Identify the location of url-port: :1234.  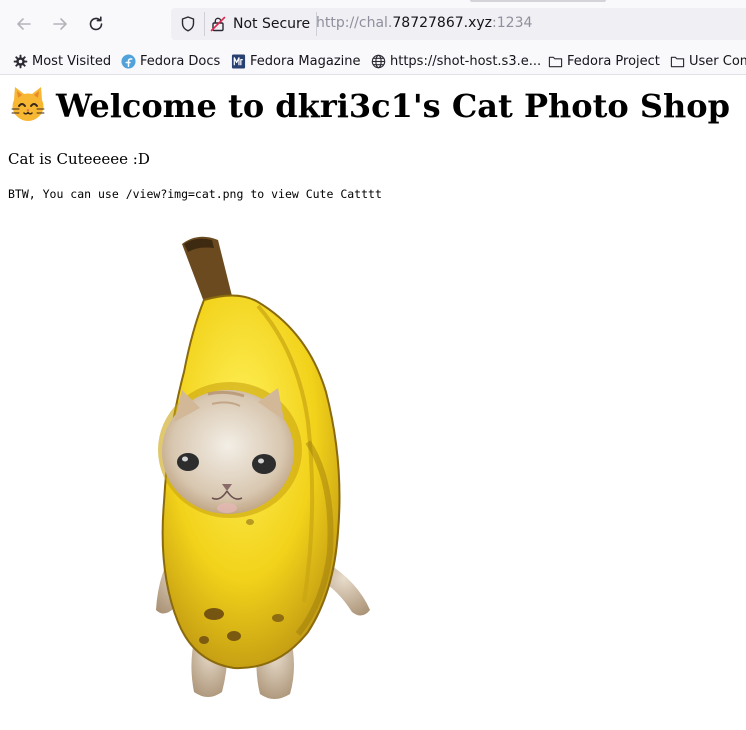
(512, 23).